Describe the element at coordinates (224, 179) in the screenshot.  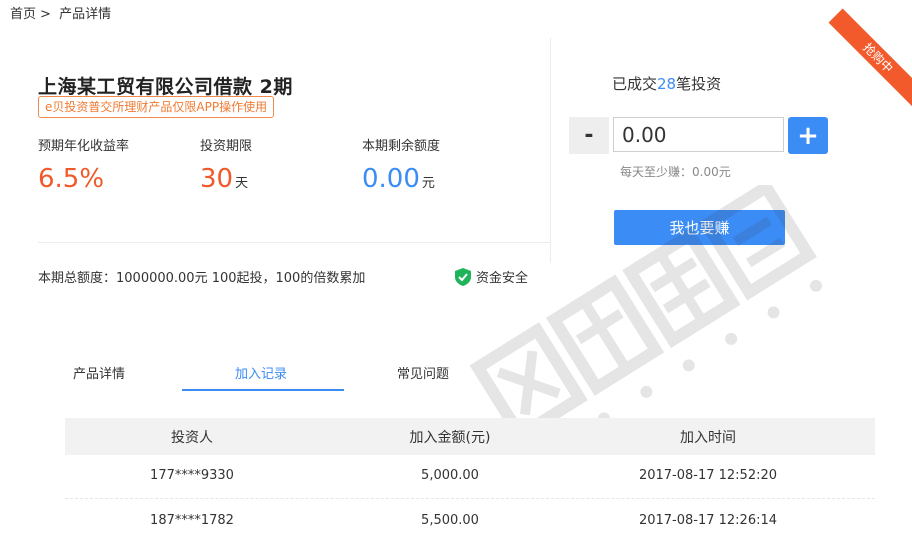
I see `stat-value: 30 天` at that location.